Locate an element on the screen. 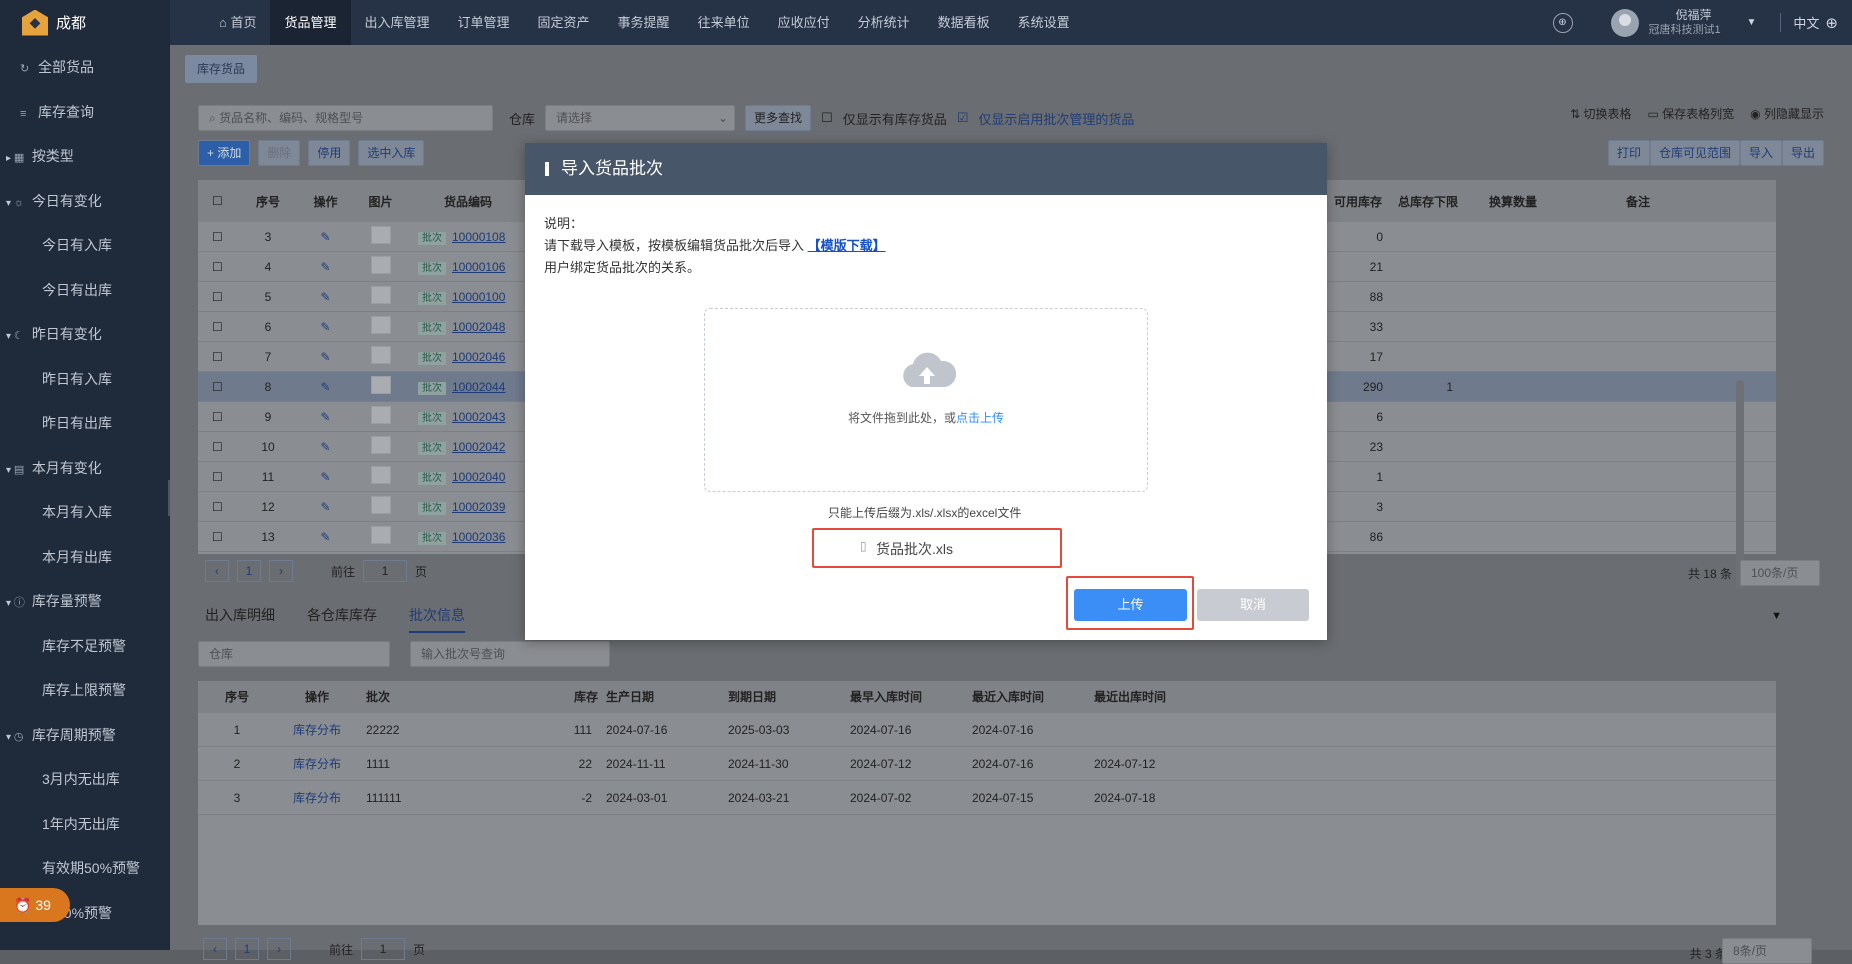 The height and width of the screenshot is (964, 1852). goods-code-link: 10002039 is located at coordinates (478, 507).